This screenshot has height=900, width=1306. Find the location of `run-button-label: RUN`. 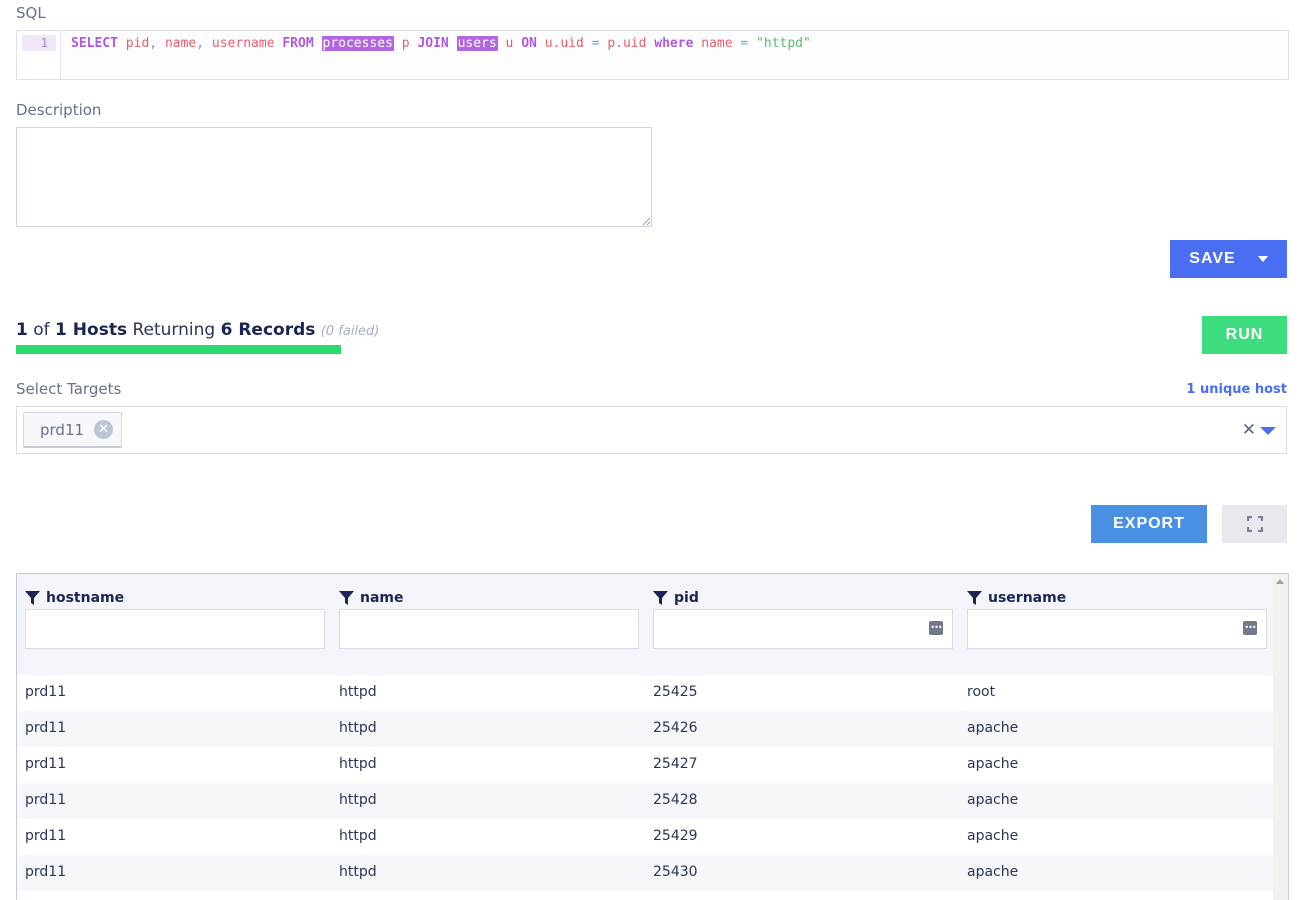

run-button-label: RUN is located at coordinates (1244, 334).